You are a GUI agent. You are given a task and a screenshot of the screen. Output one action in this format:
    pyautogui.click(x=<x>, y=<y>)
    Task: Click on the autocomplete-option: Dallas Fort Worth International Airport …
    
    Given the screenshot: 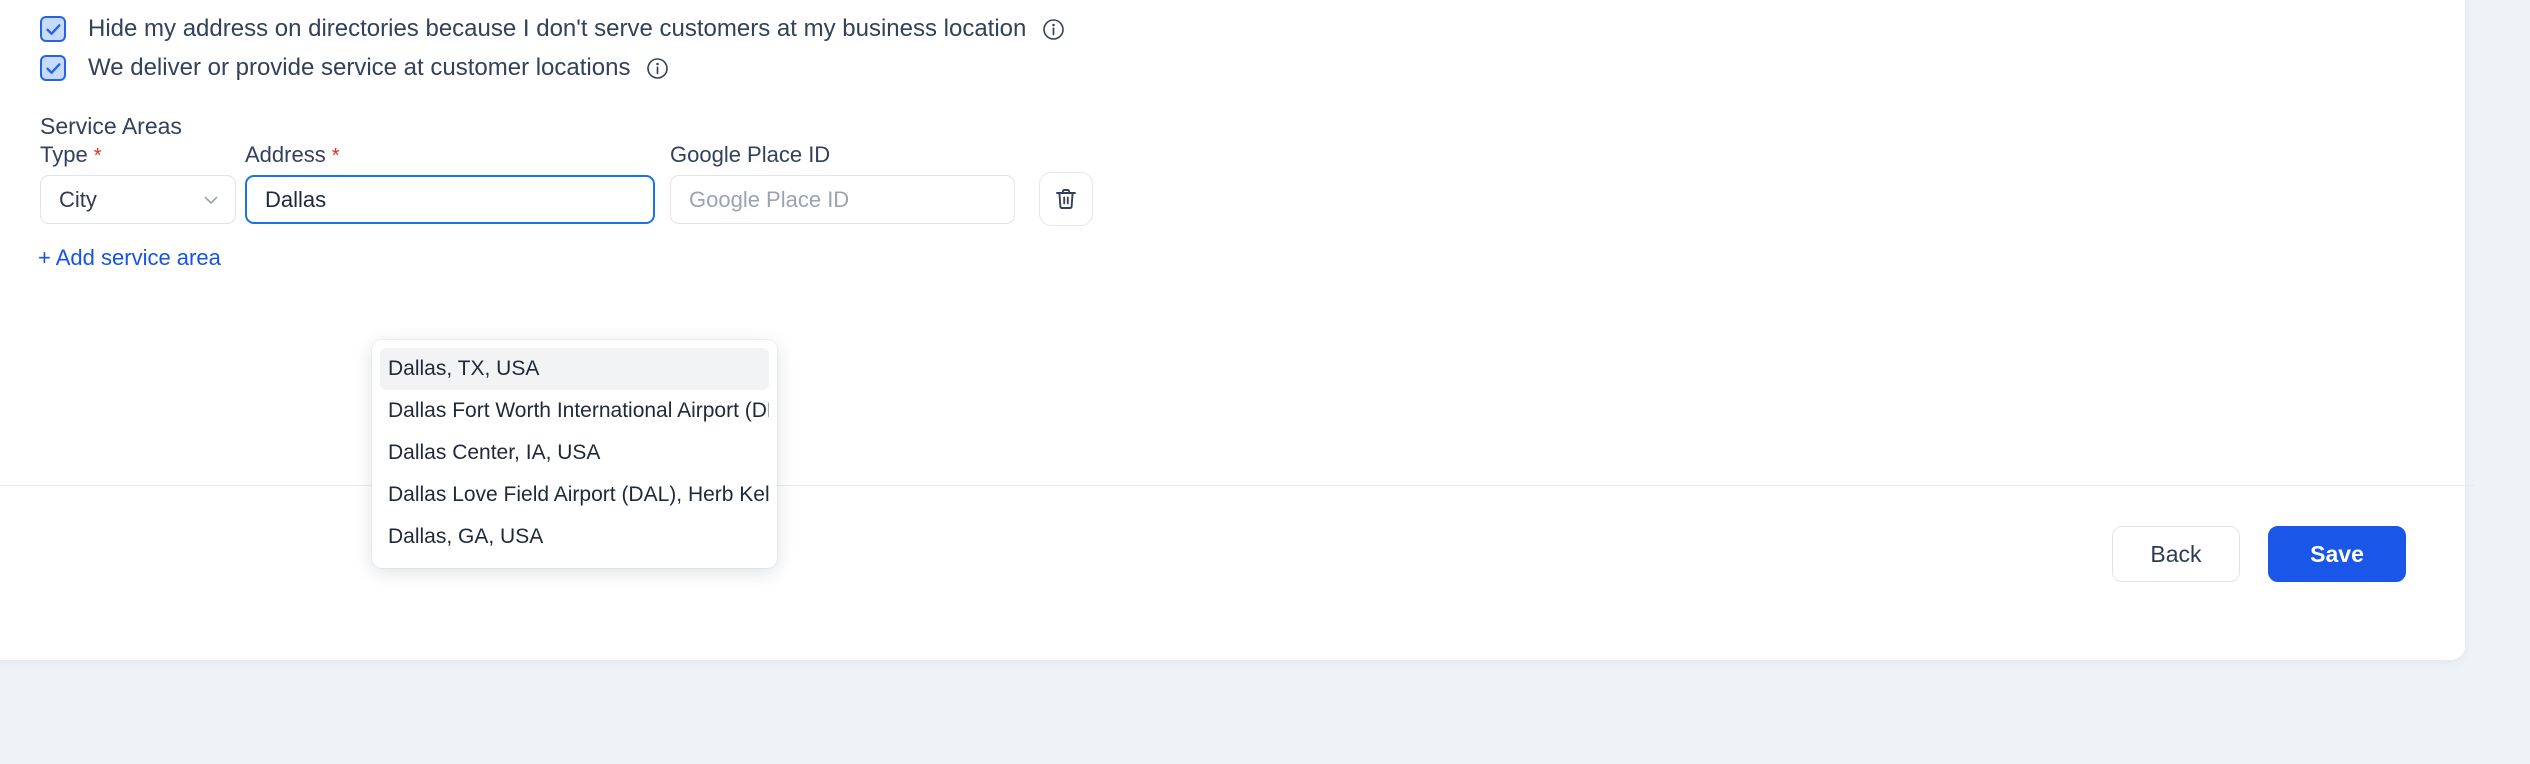 What is the action you would take?
    pyautogui.click(x=574, y=411)
    